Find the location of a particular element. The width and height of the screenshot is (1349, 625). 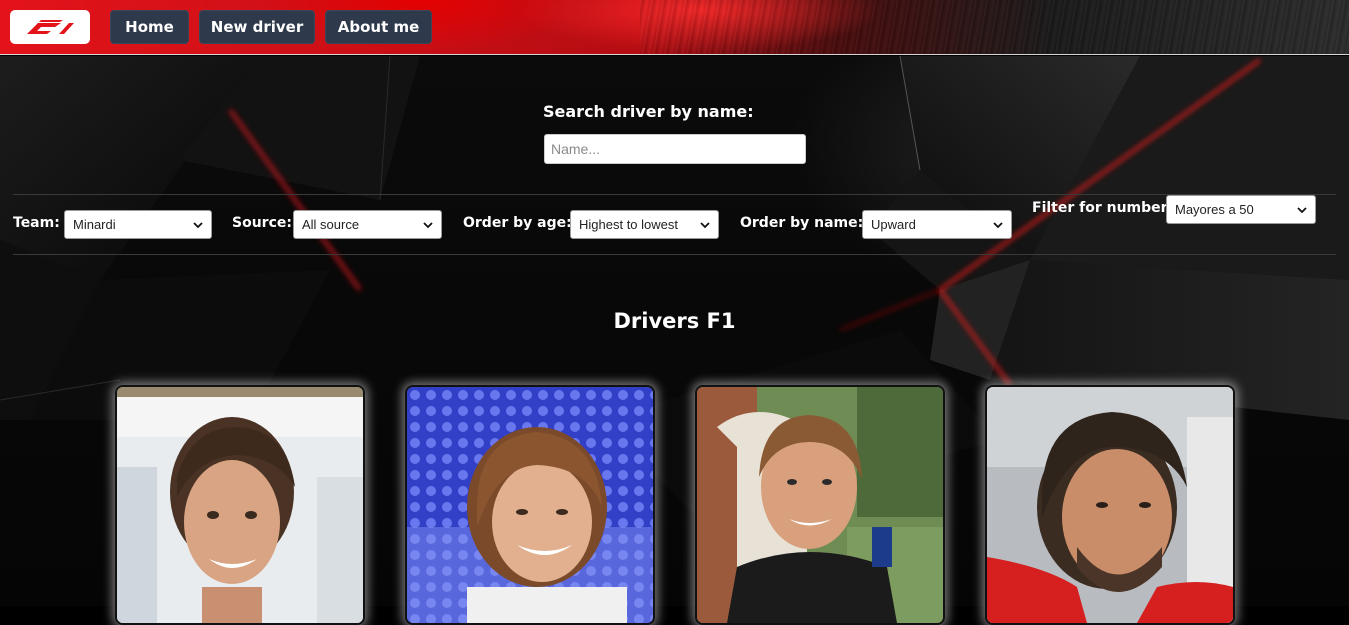

filters-top-divider is located at coordinates (674, 194).